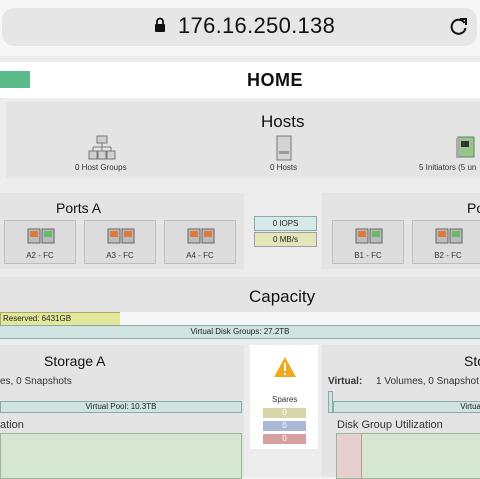 This screenshot has height=479, width=480. Describe the element at coordinates (285, 223) in the screenshot. I see `iops-value: 0 IOPS` at that location.